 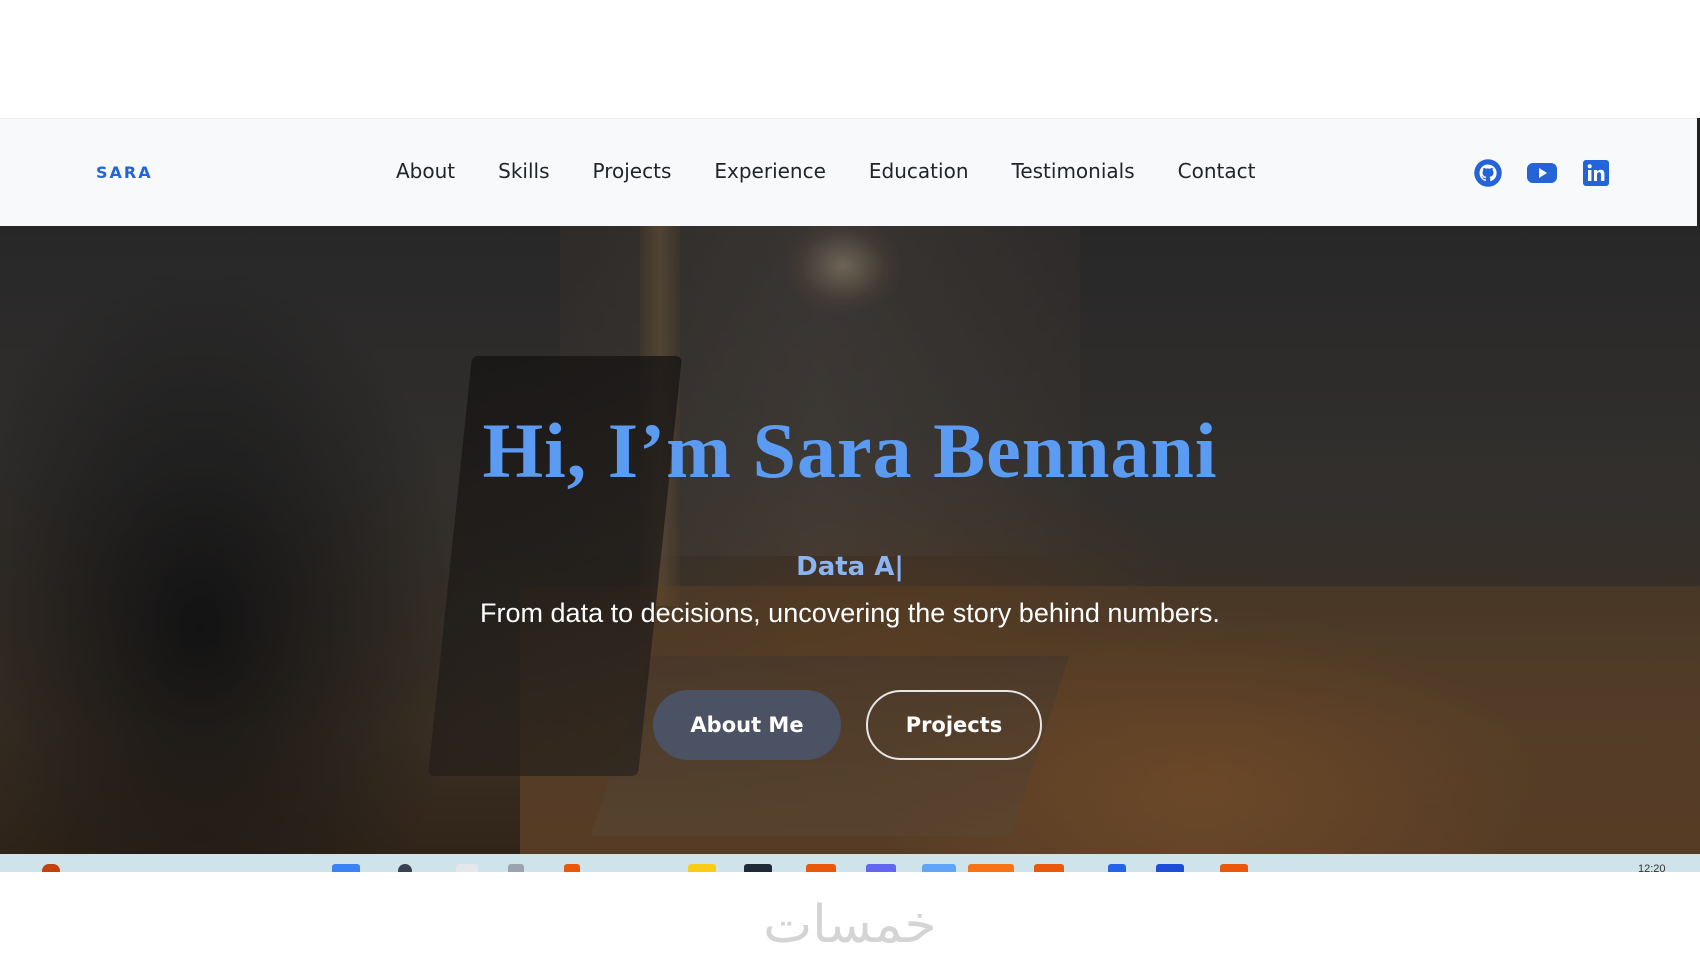 What do you see at coordinates (1542, 173) in the screenshot?
I see `youtube-icon` at bounding box center [1542, 173].